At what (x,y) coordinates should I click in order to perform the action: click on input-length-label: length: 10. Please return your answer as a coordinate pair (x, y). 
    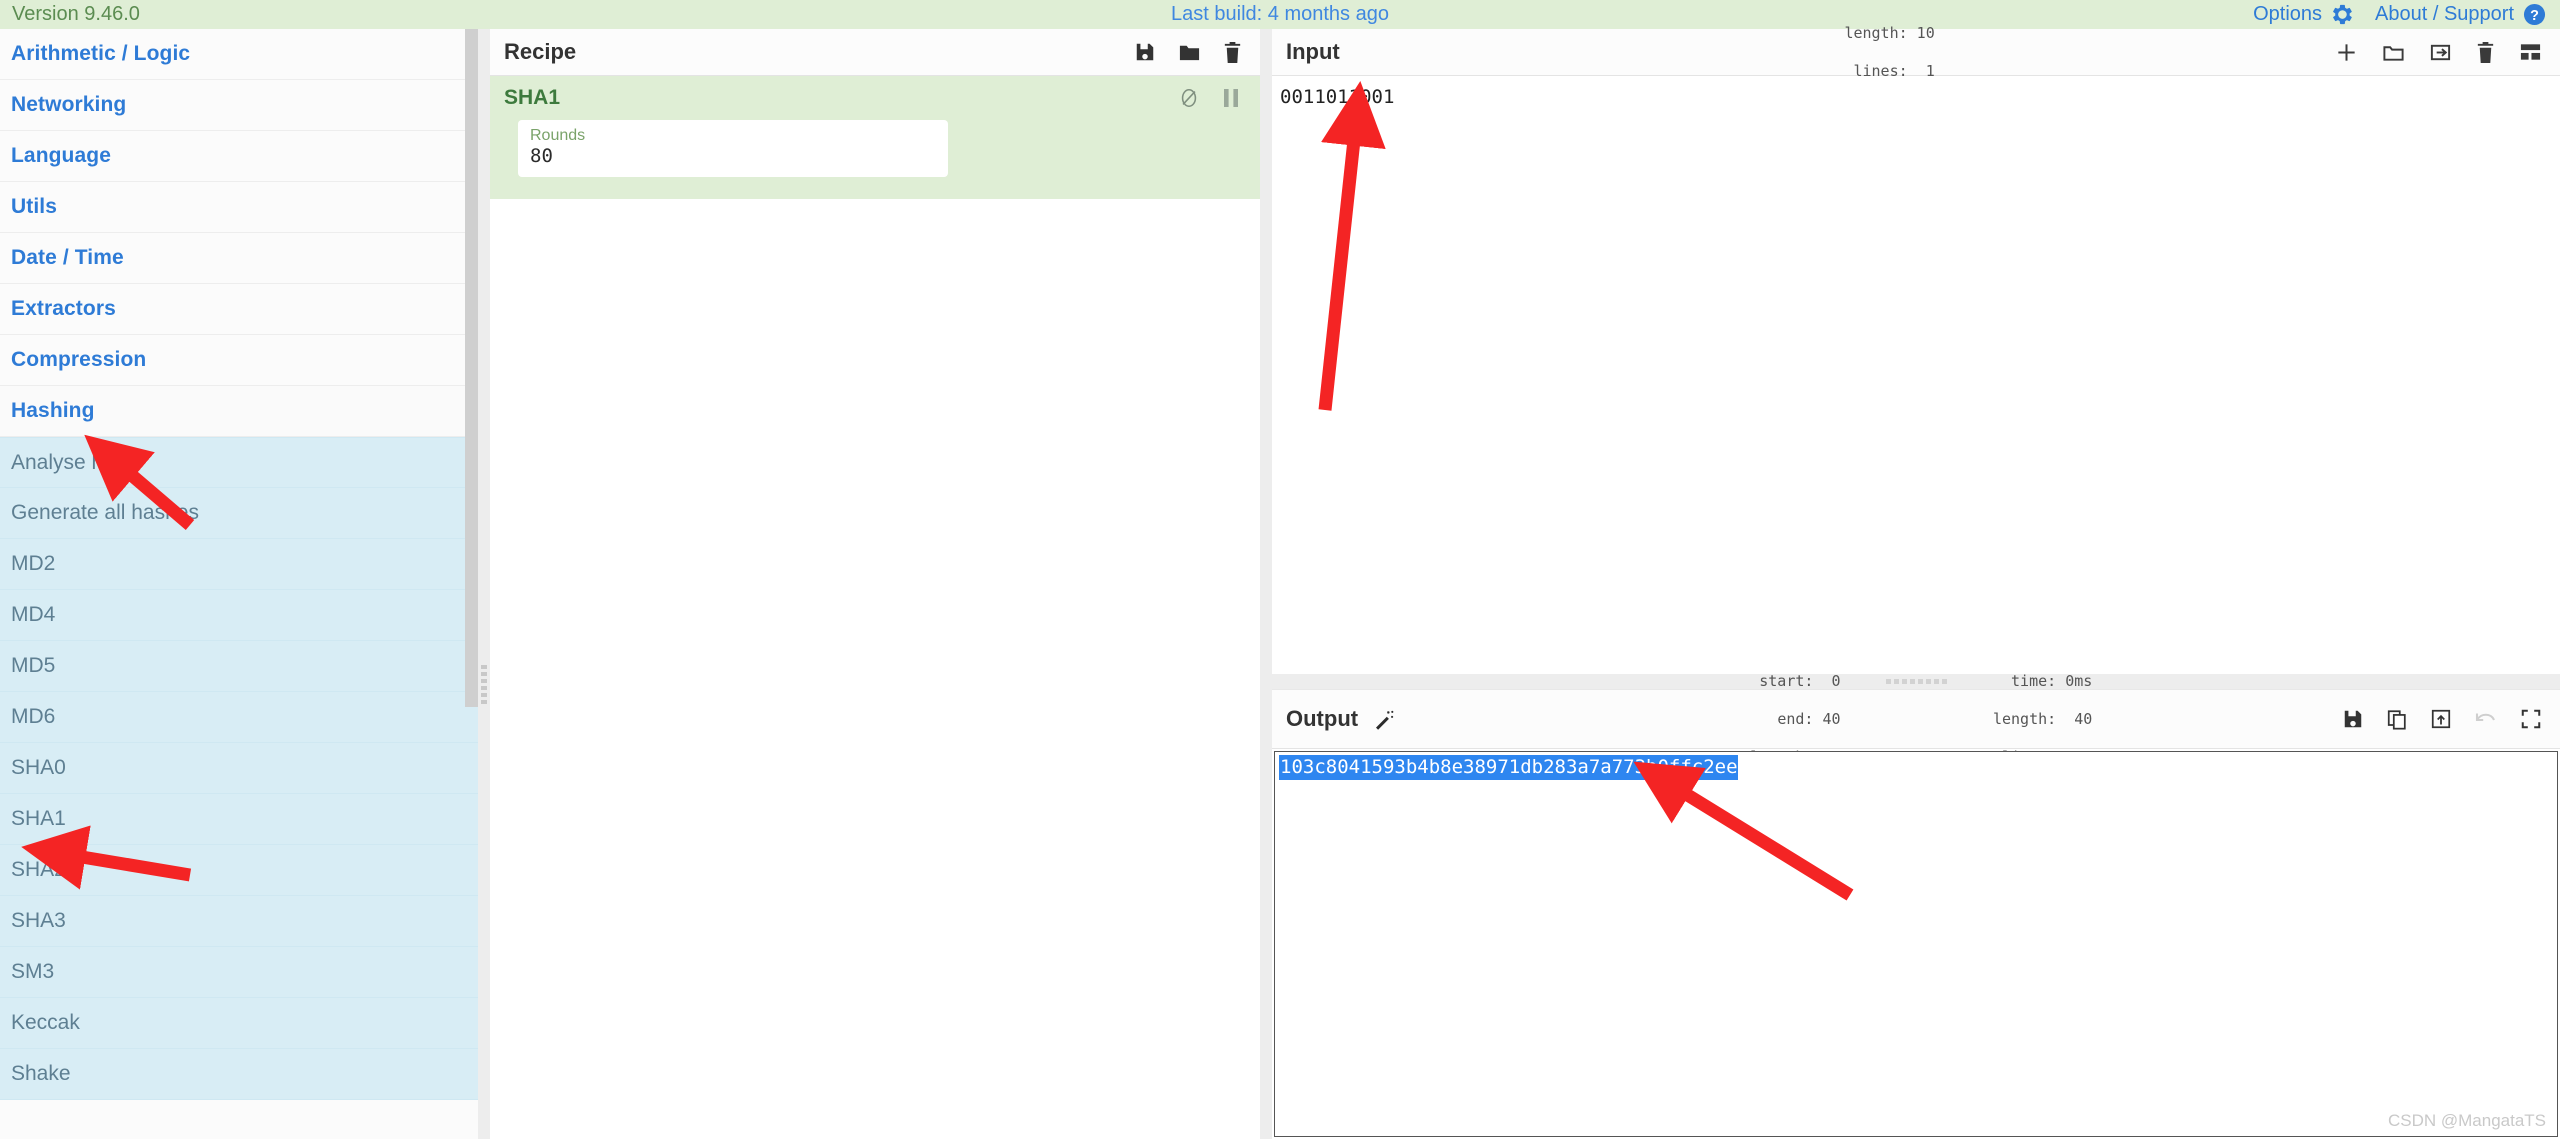
    Looking at the image, I should click on (1889, 32).